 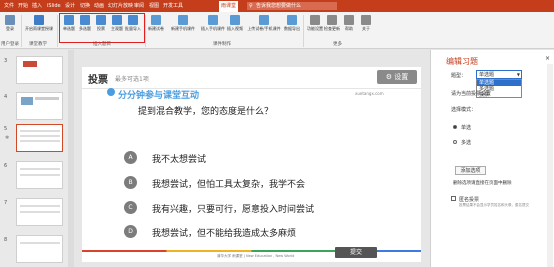 What do you see at coordinates (130, 157) in the screenshot?
I see `option-letter: A` at bounding box center [130, 157].